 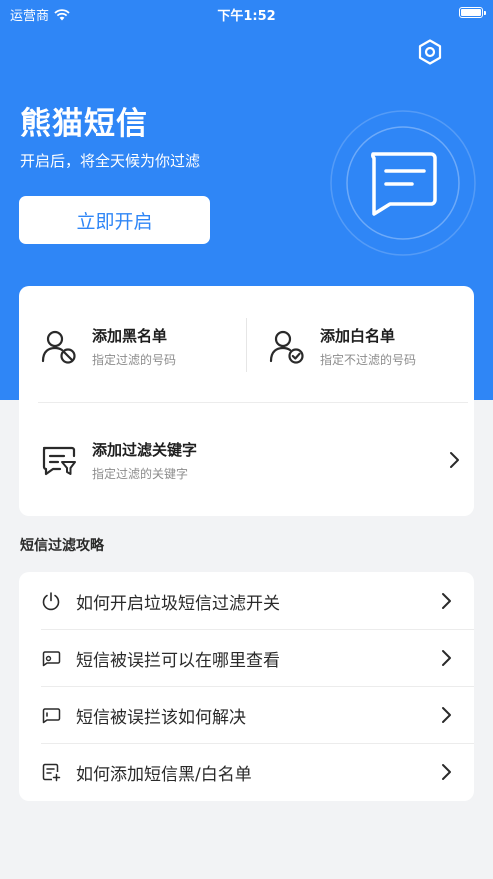 I want to click on list-add-icon, so click(x=51, y=772).